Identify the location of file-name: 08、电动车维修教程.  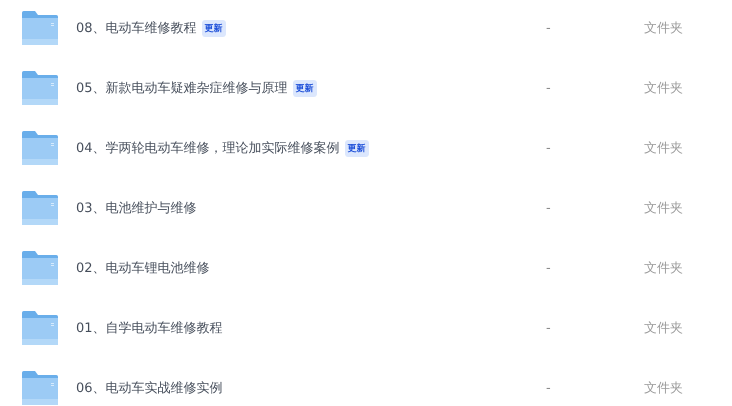
(136, 28).